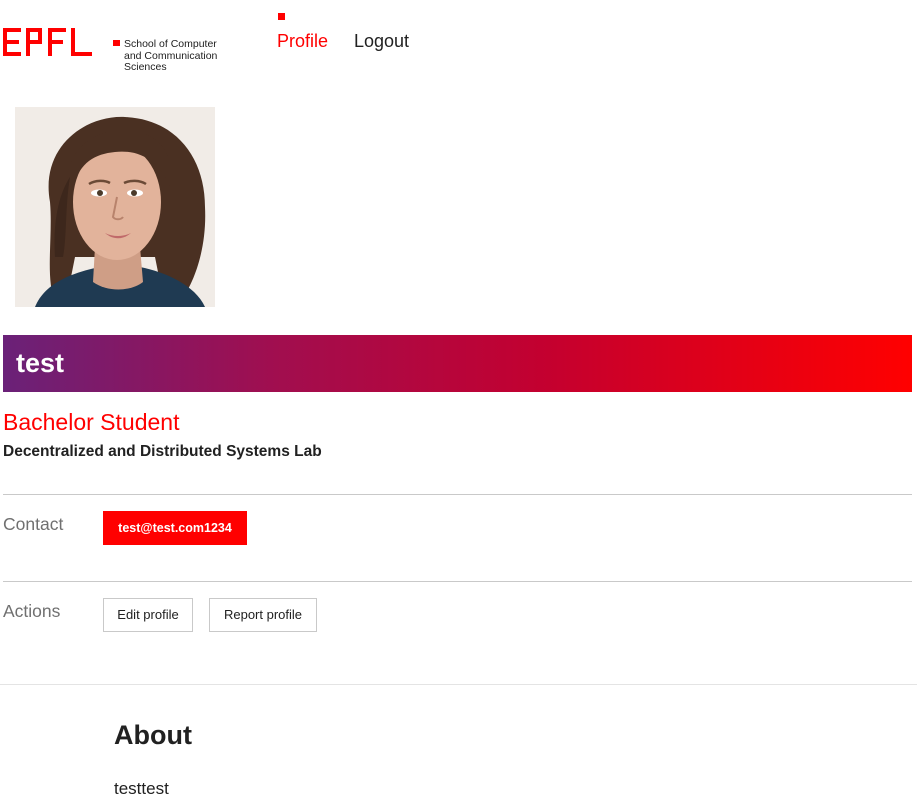  I want to click on edit-profile-button: Edit profile, so click(148, 615).